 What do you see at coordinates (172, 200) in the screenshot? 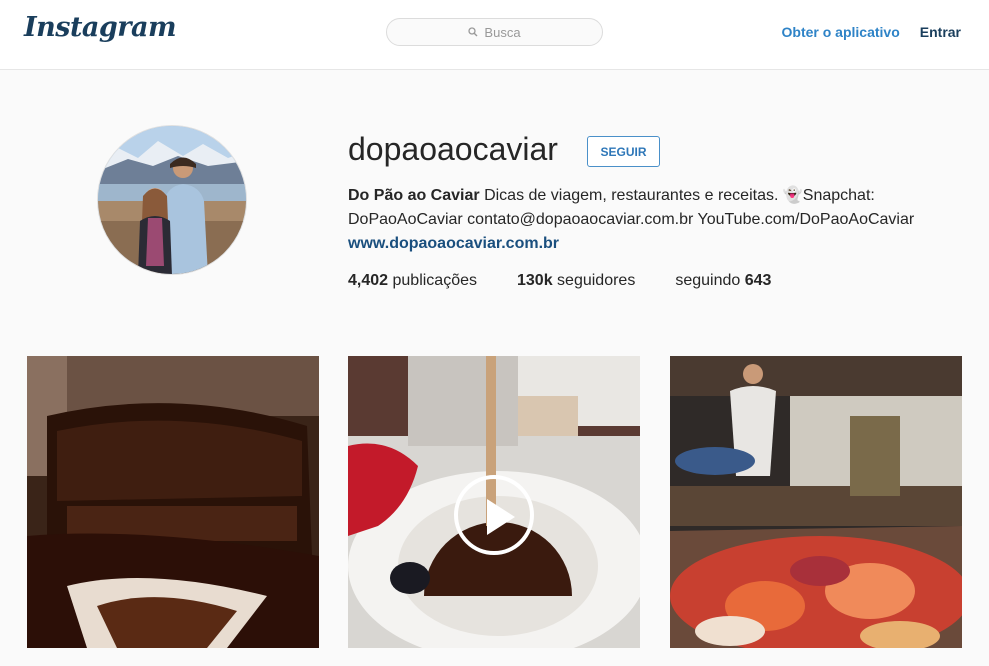
I see `profile-avatar` at bounding box center [172, 200].